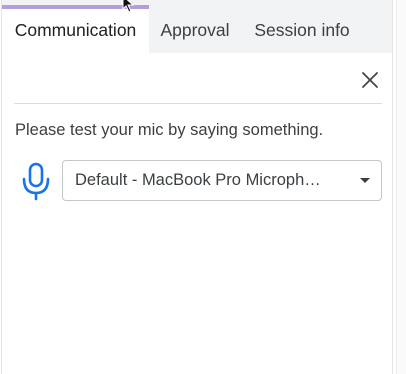  What do you see at coordinates (198, 103) in the screenshot?
I see `divider` at bounding box center [198, 103].